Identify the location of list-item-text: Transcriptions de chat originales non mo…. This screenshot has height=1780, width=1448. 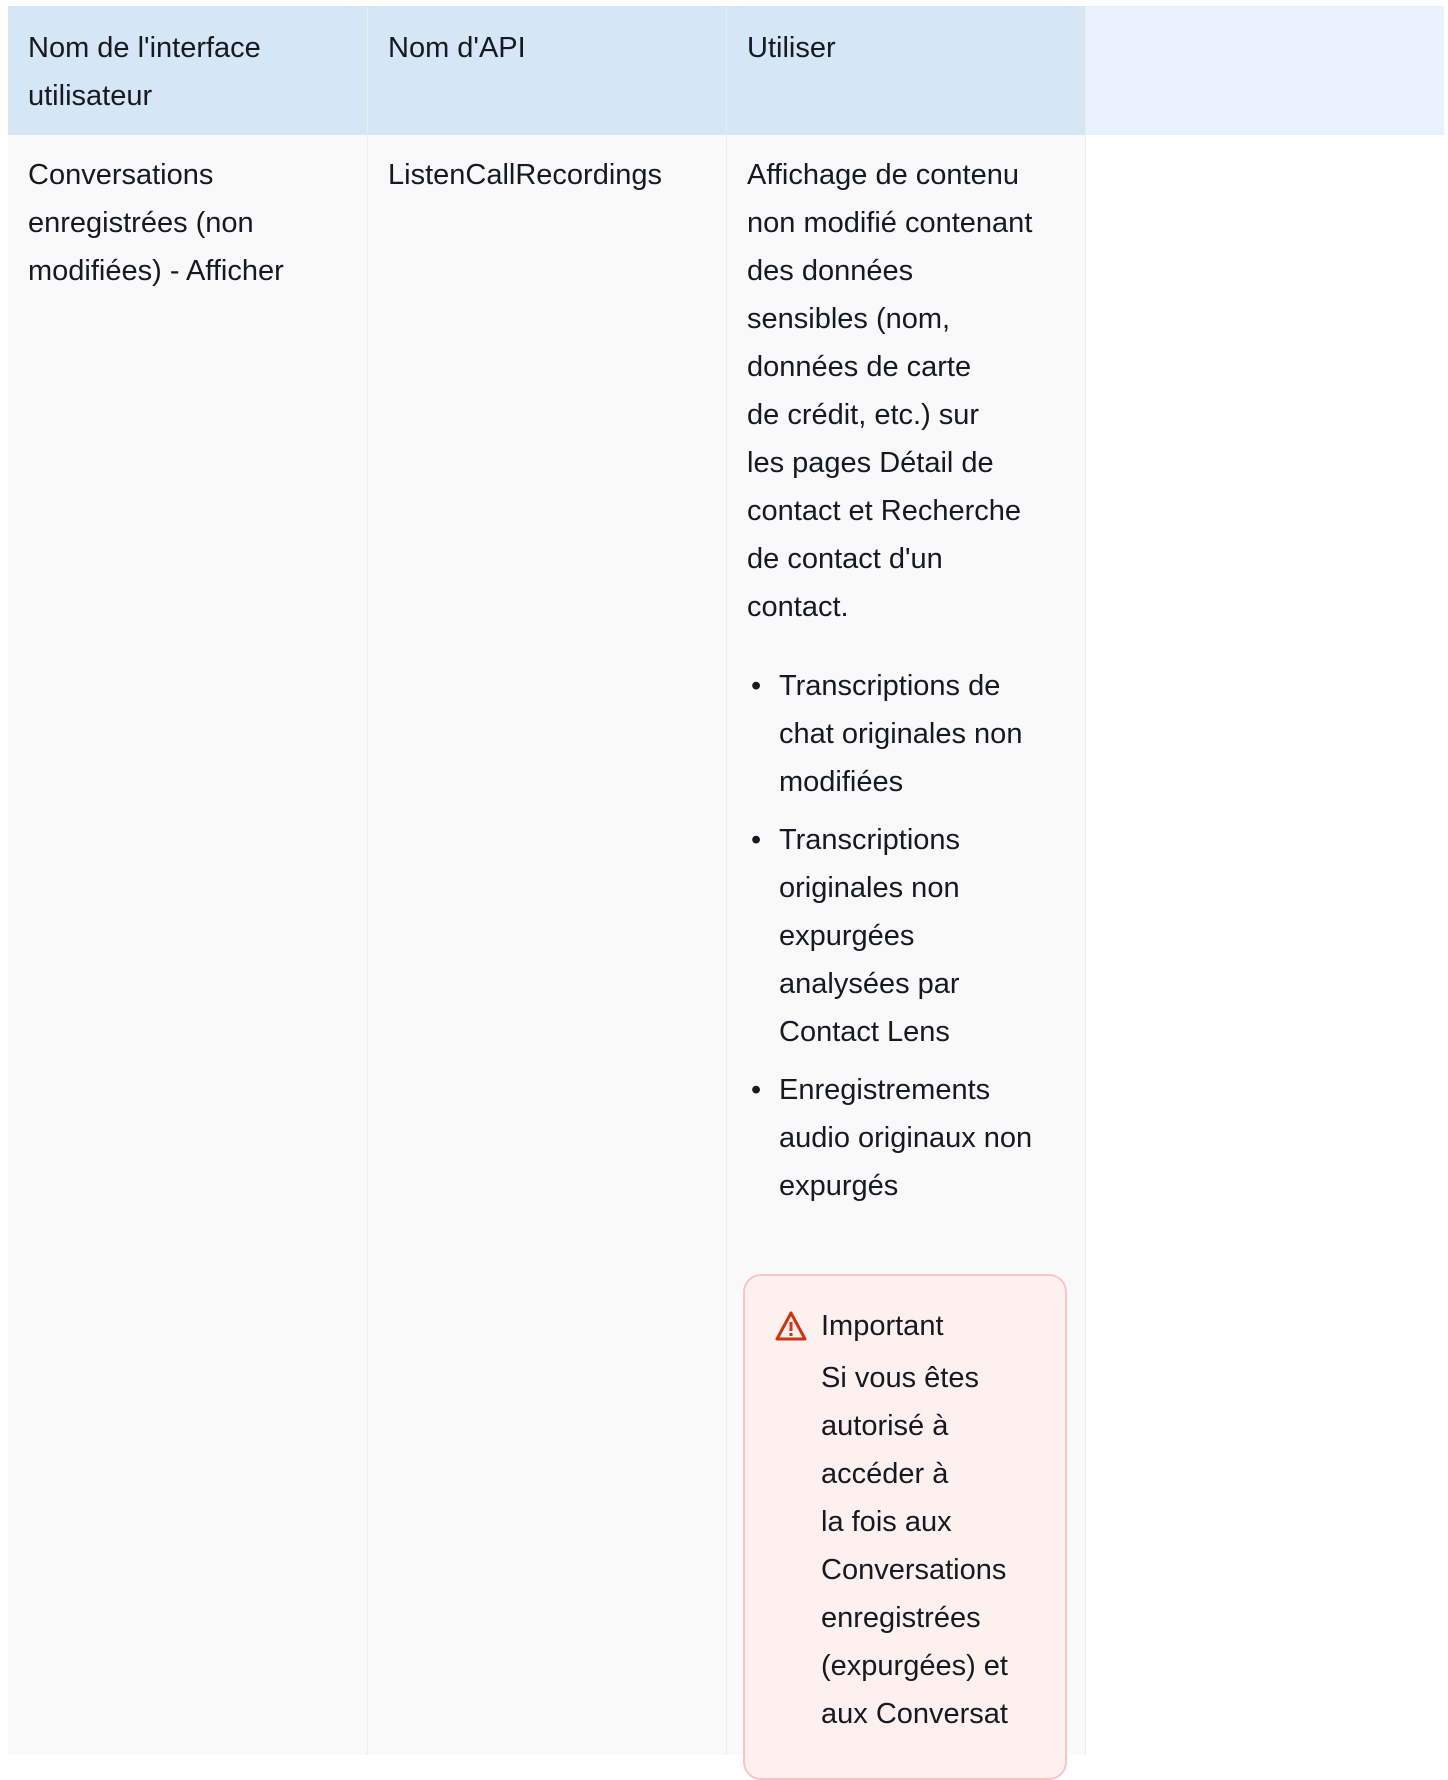
(901, 734).